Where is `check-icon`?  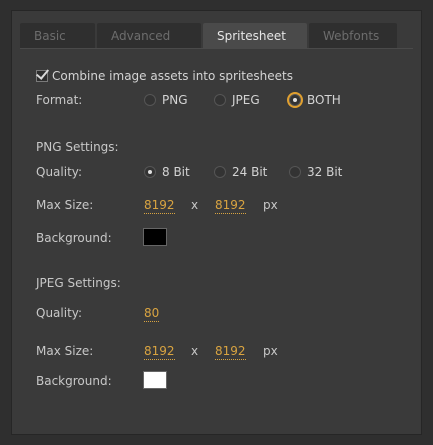 check-icon is located at coordinates (42, 73).